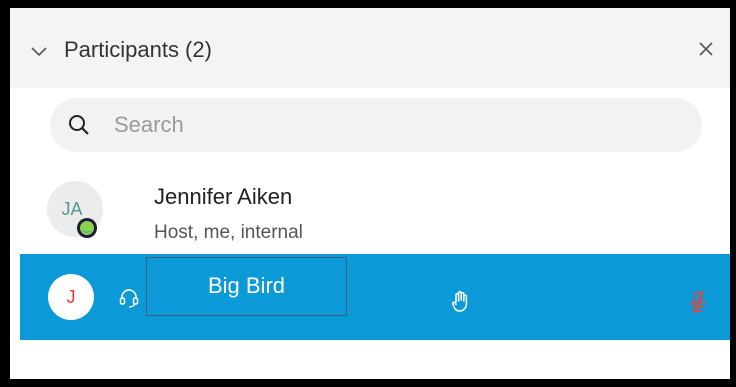  Describe the element at coordinates (246, 286) in the screenshot. I see `participant-name: Big Bird` at that location.